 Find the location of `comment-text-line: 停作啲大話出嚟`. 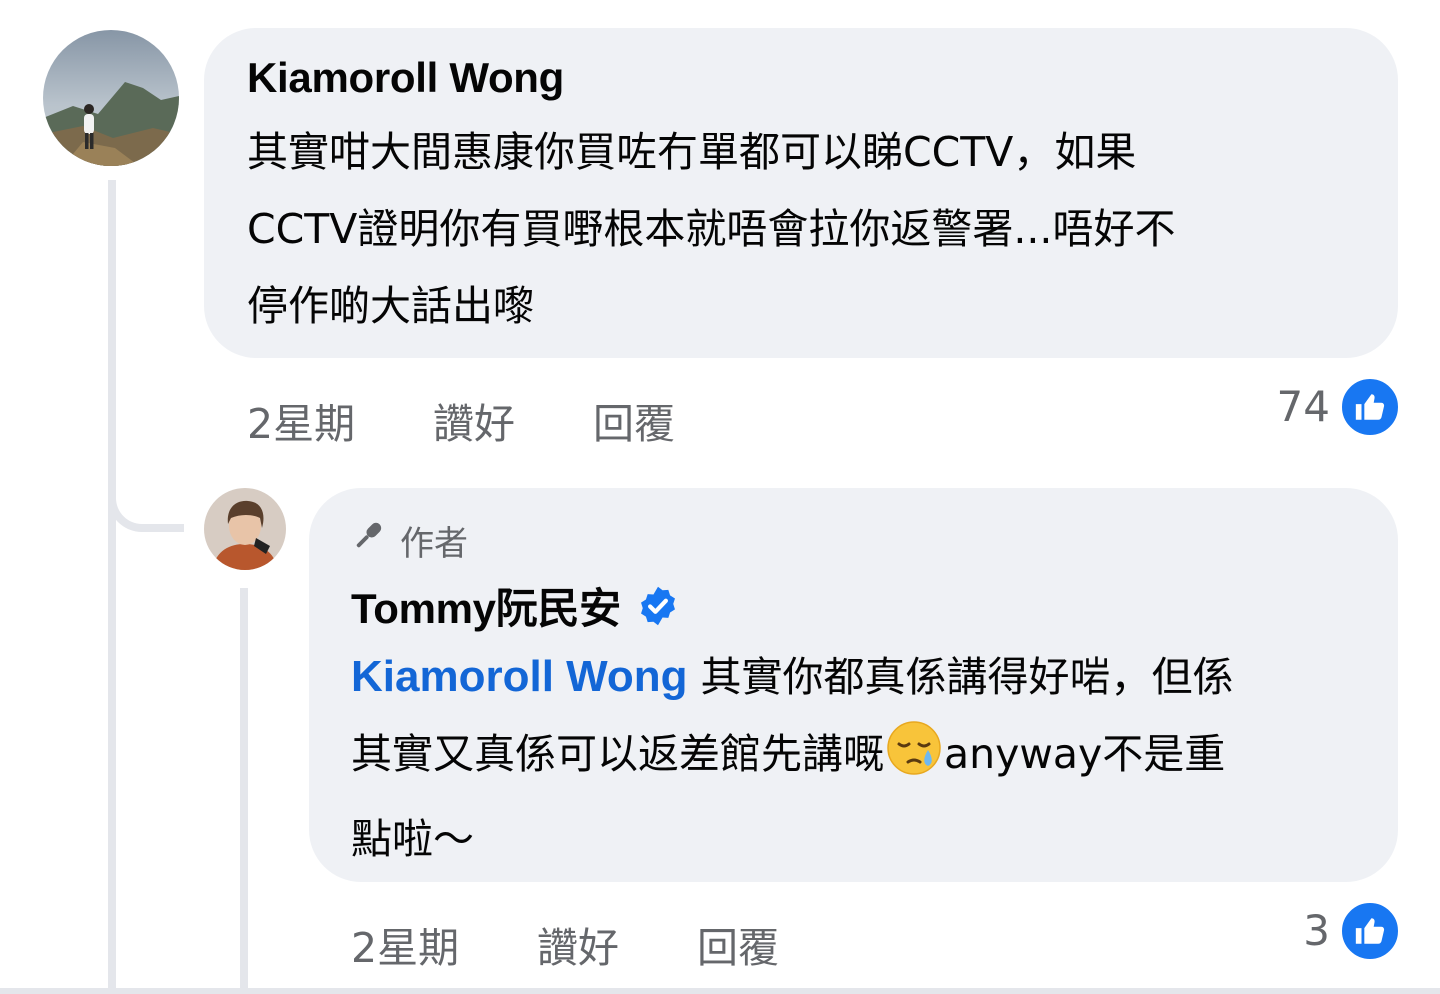

comment-text-line: 停作啲大話出嚟 is located at coordinates (390, 306).